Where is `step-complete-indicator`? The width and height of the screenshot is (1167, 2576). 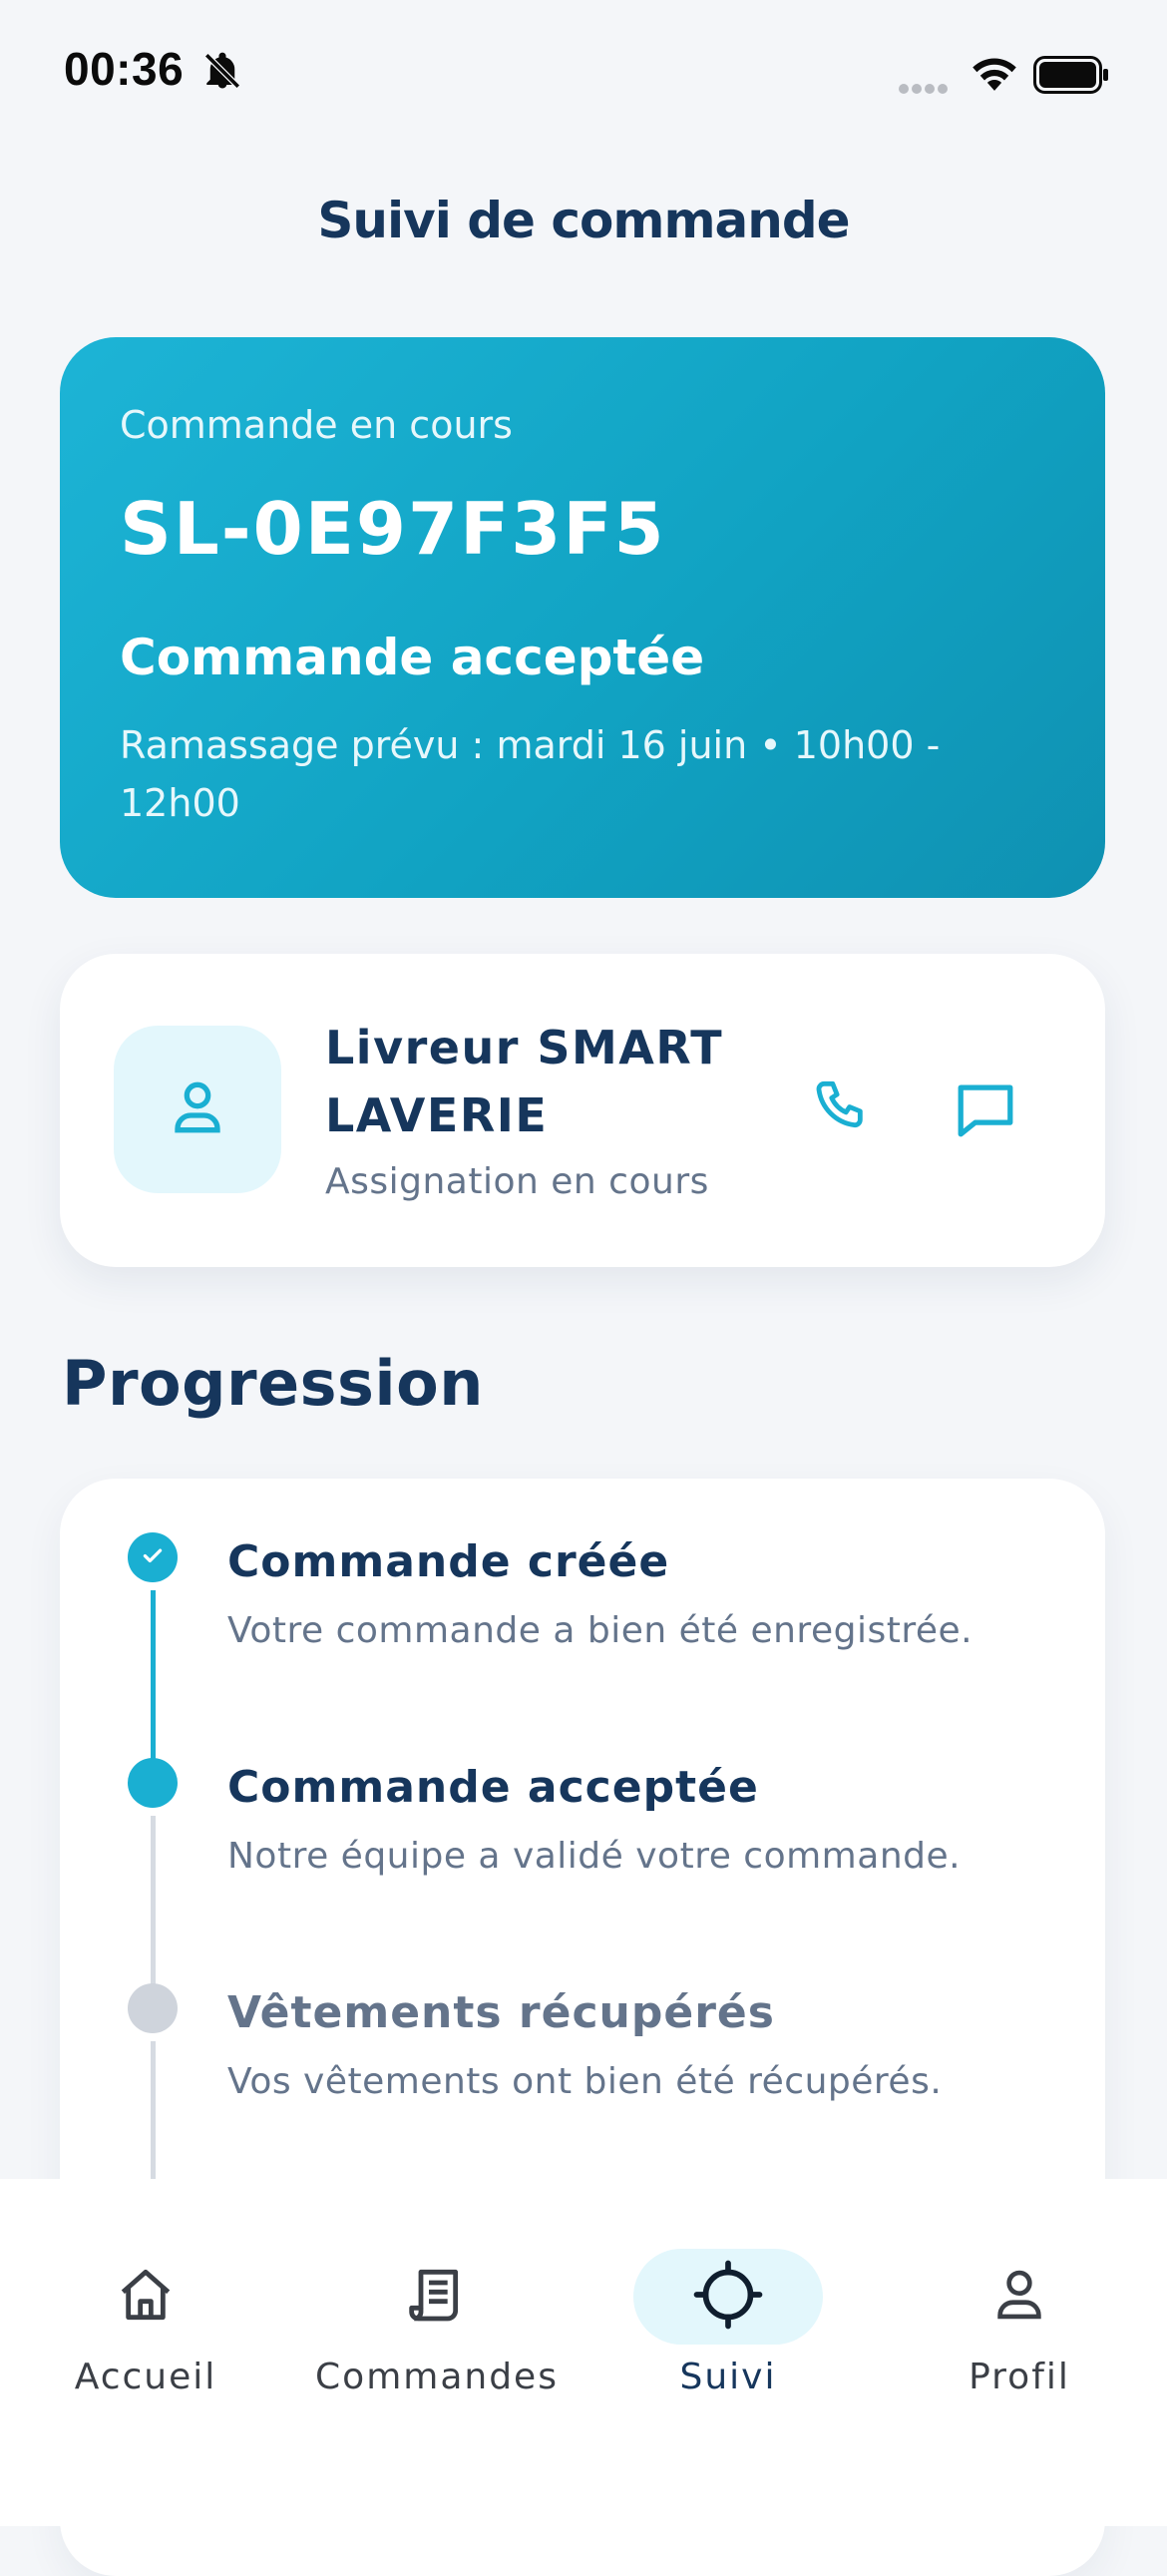 step-complete-indicator is located at coordinates (153, 1557).